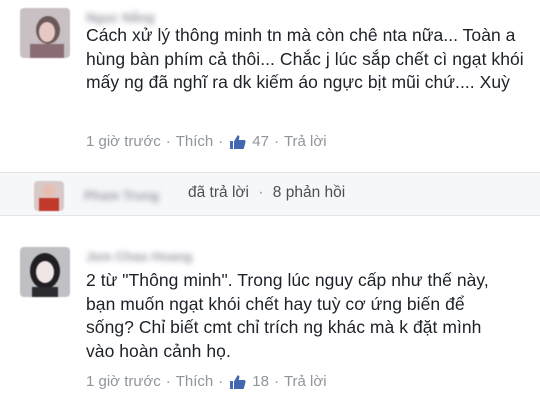  I want to click on like-count: 18, so click(260, 381).